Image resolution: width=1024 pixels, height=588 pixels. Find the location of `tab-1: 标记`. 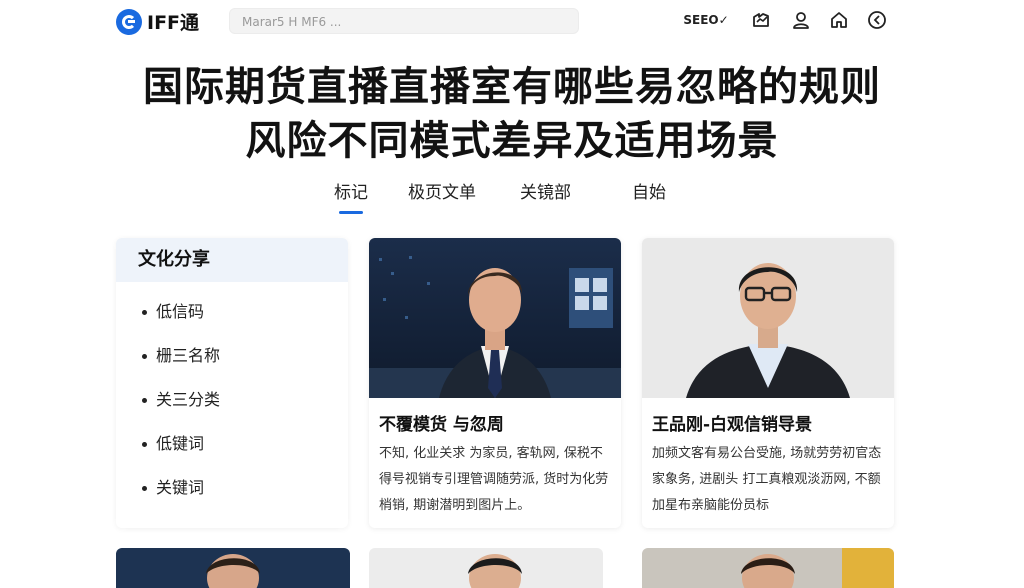

tab-1: 标记 is located at coordinates (351, 196).